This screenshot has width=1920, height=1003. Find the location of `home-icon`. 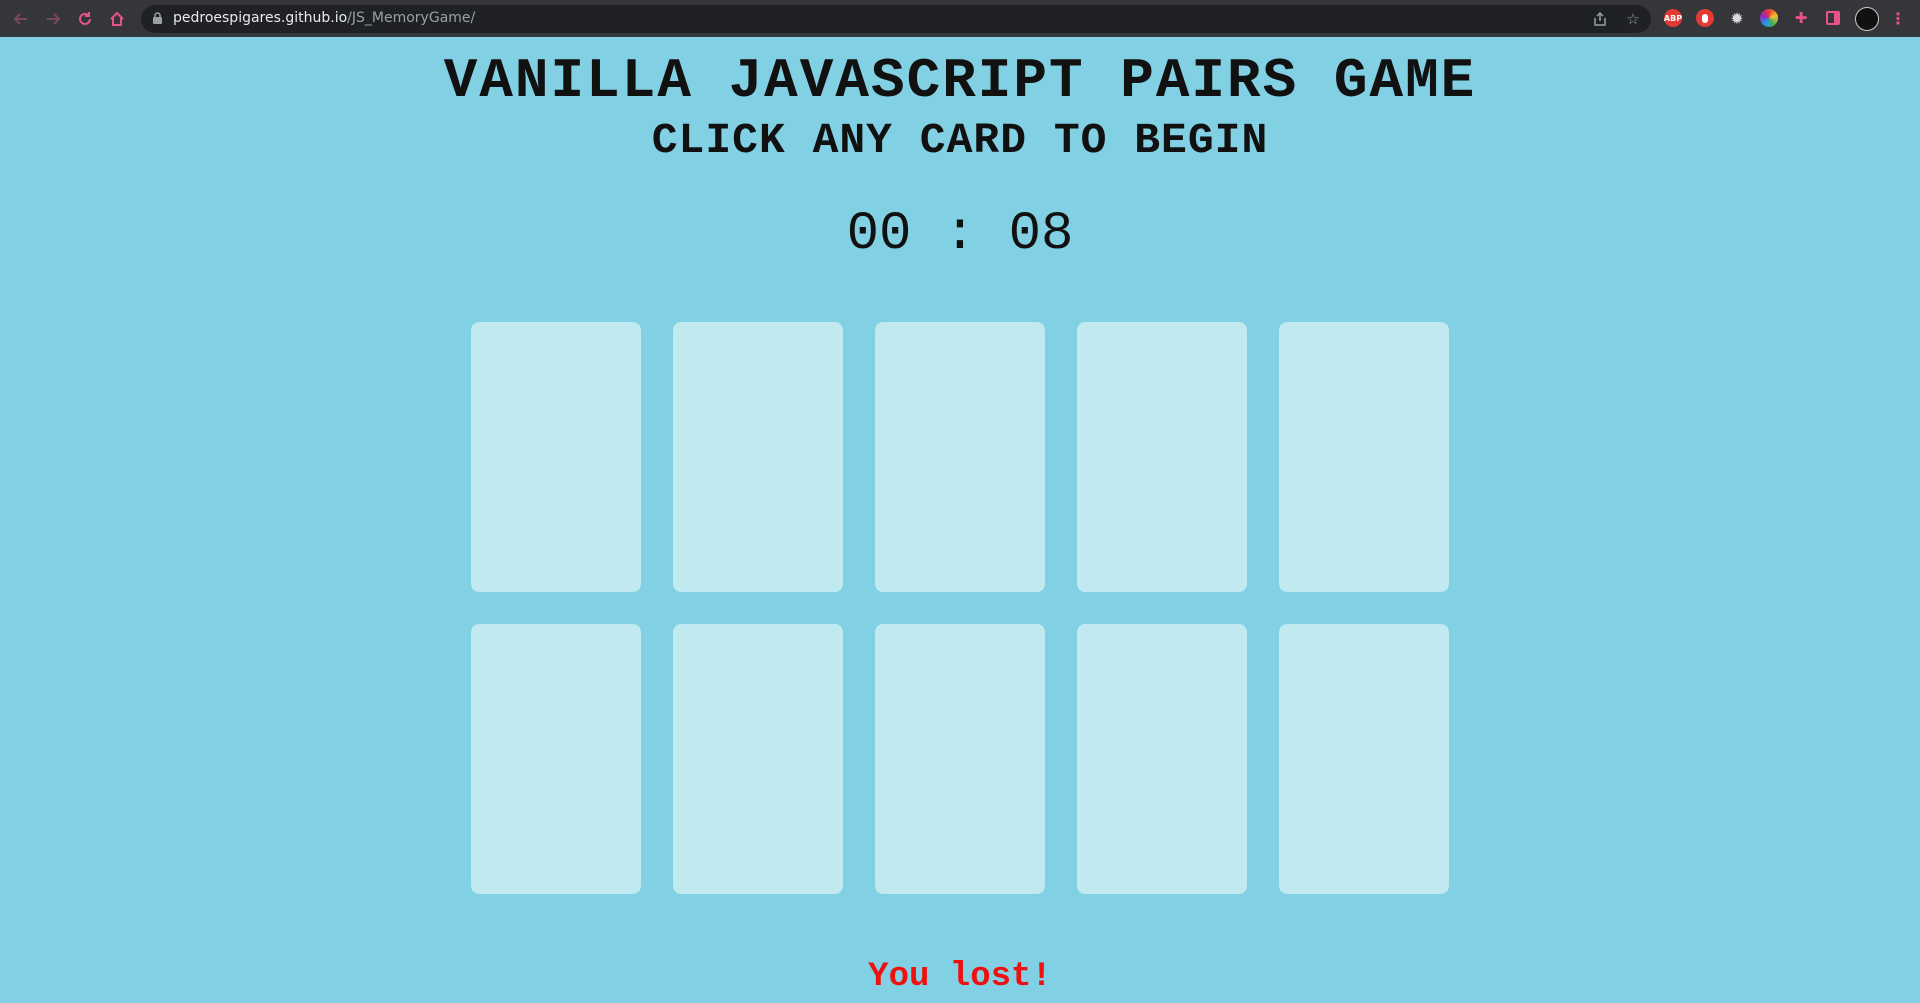

home-icon is located at coordinates (117, 19).